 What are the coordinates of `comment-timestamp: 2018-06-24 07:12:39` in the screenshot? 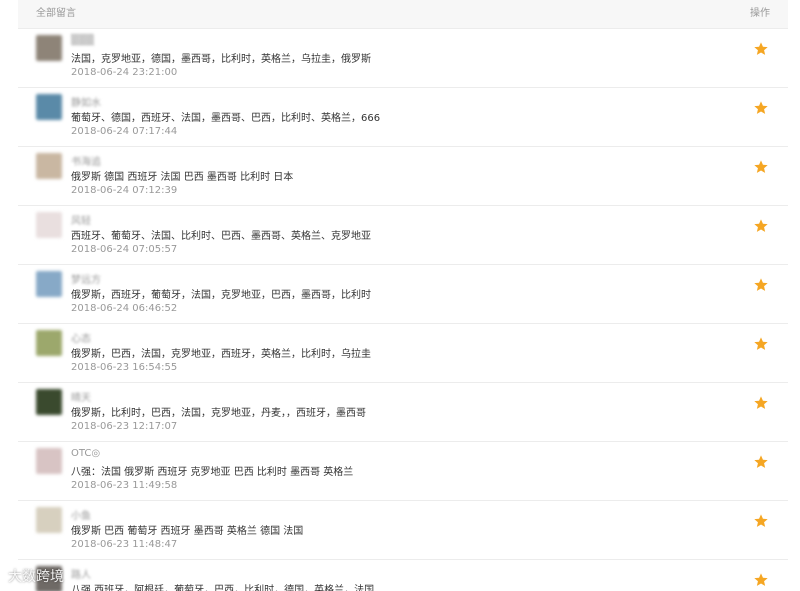 It's located at (124, 190).